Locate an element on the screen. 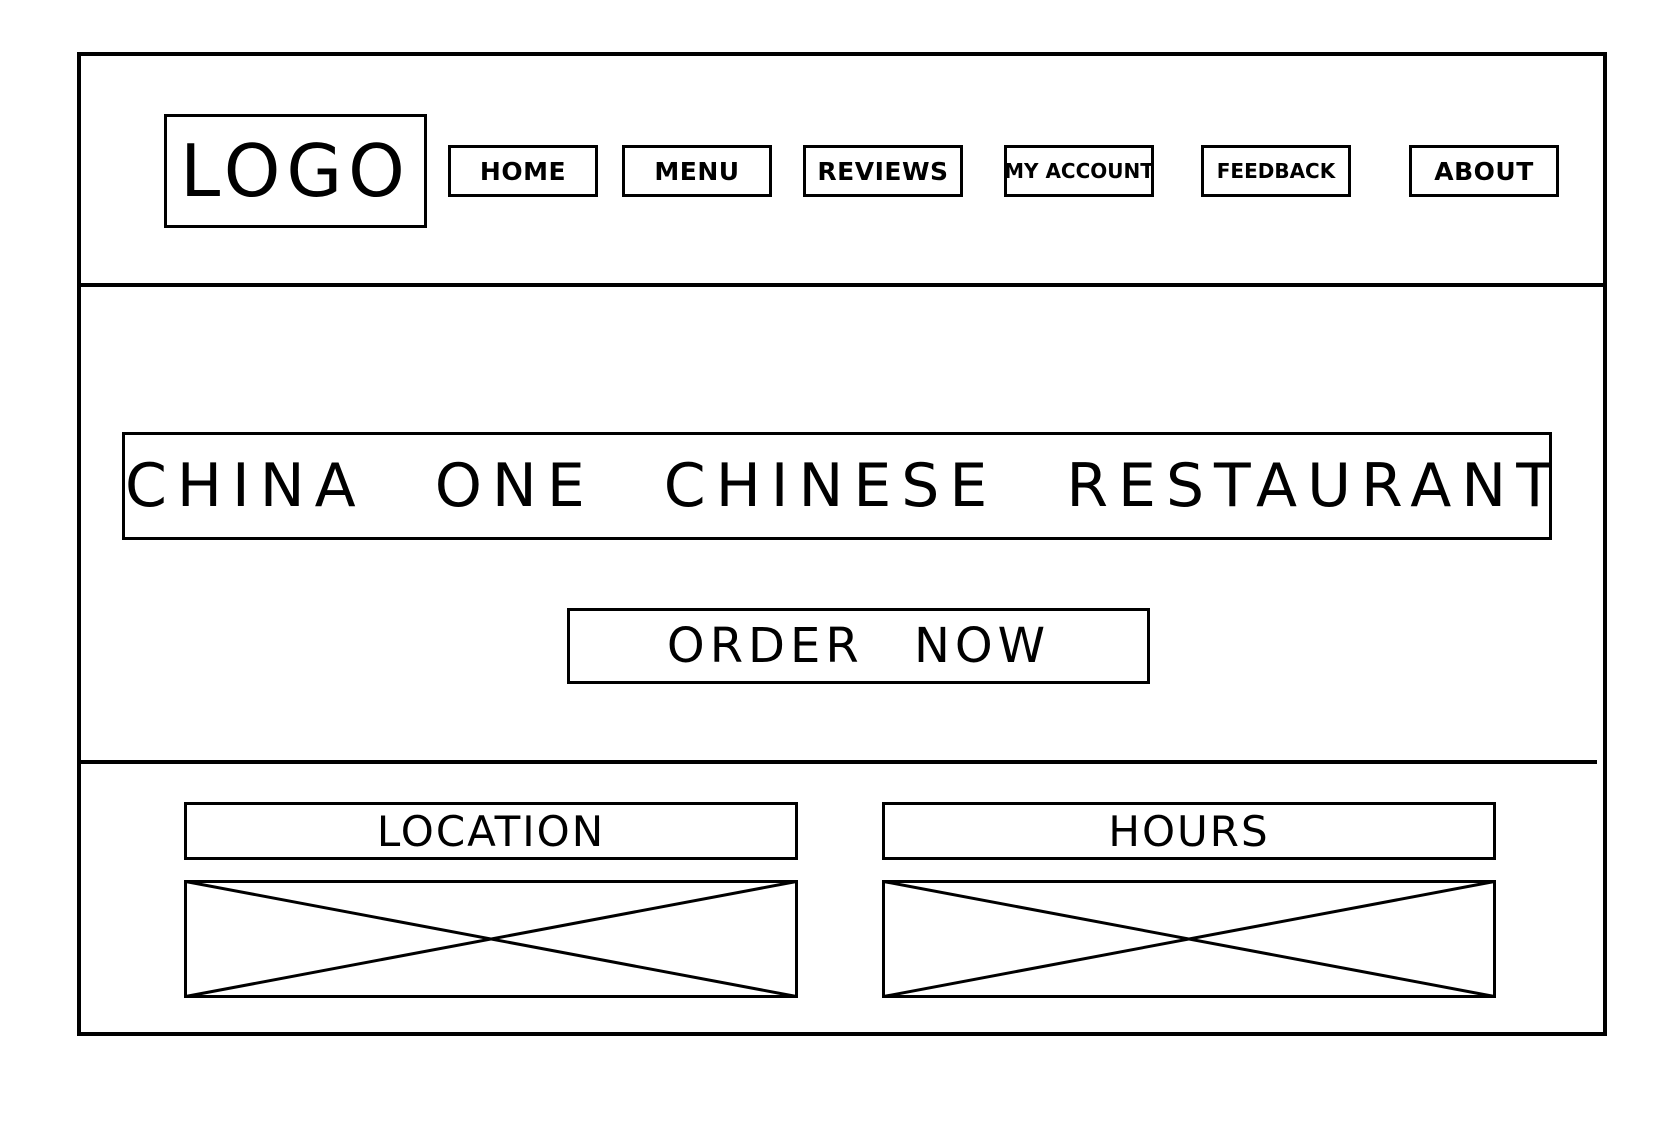 The width and height of the screenshot is (1678, 1122). header-divider is located at coordinates (842, 285).